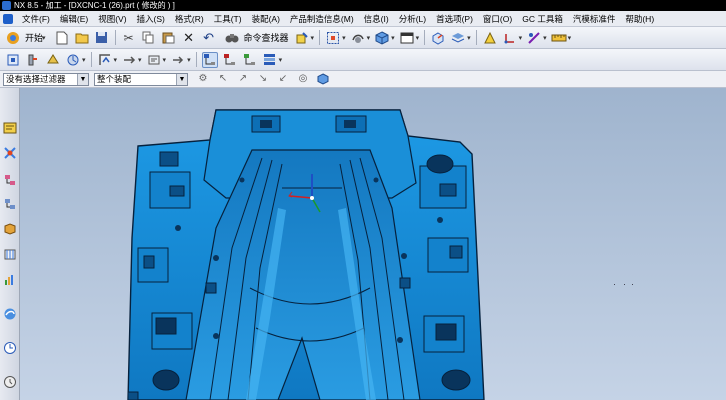  I want to click on menu-gc-toolkit: GC 工具箱, so click(542, 18).